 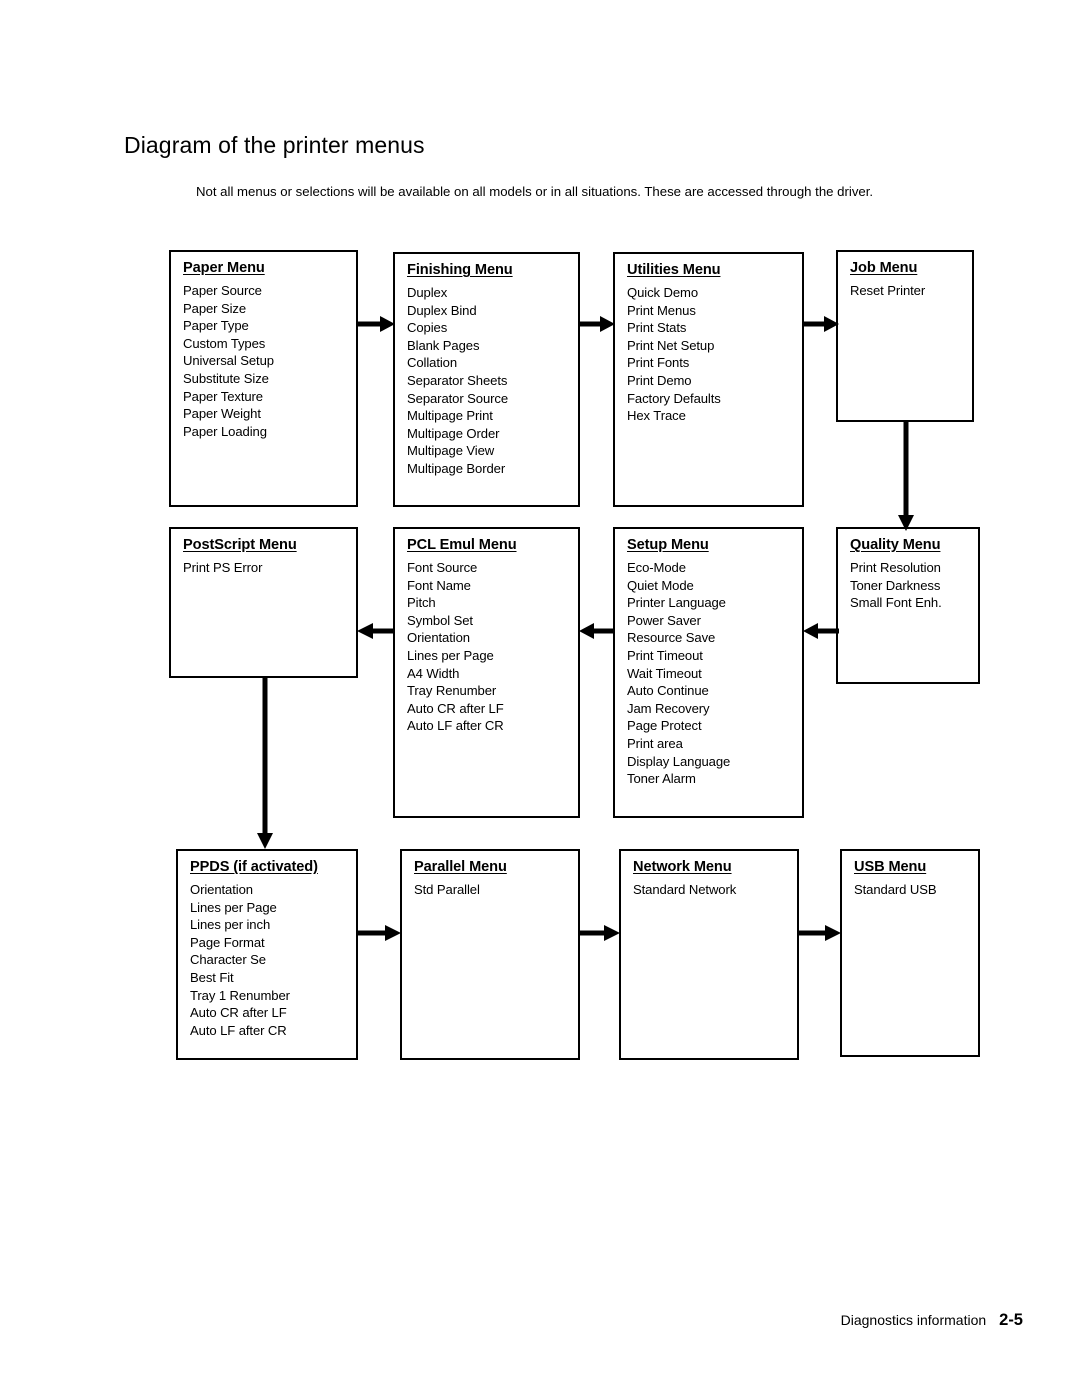 What do you see at coordinates (671, 345) in the screenshot?
I see `menu-item: Print Net Setup` at bounding box center [671, 345].